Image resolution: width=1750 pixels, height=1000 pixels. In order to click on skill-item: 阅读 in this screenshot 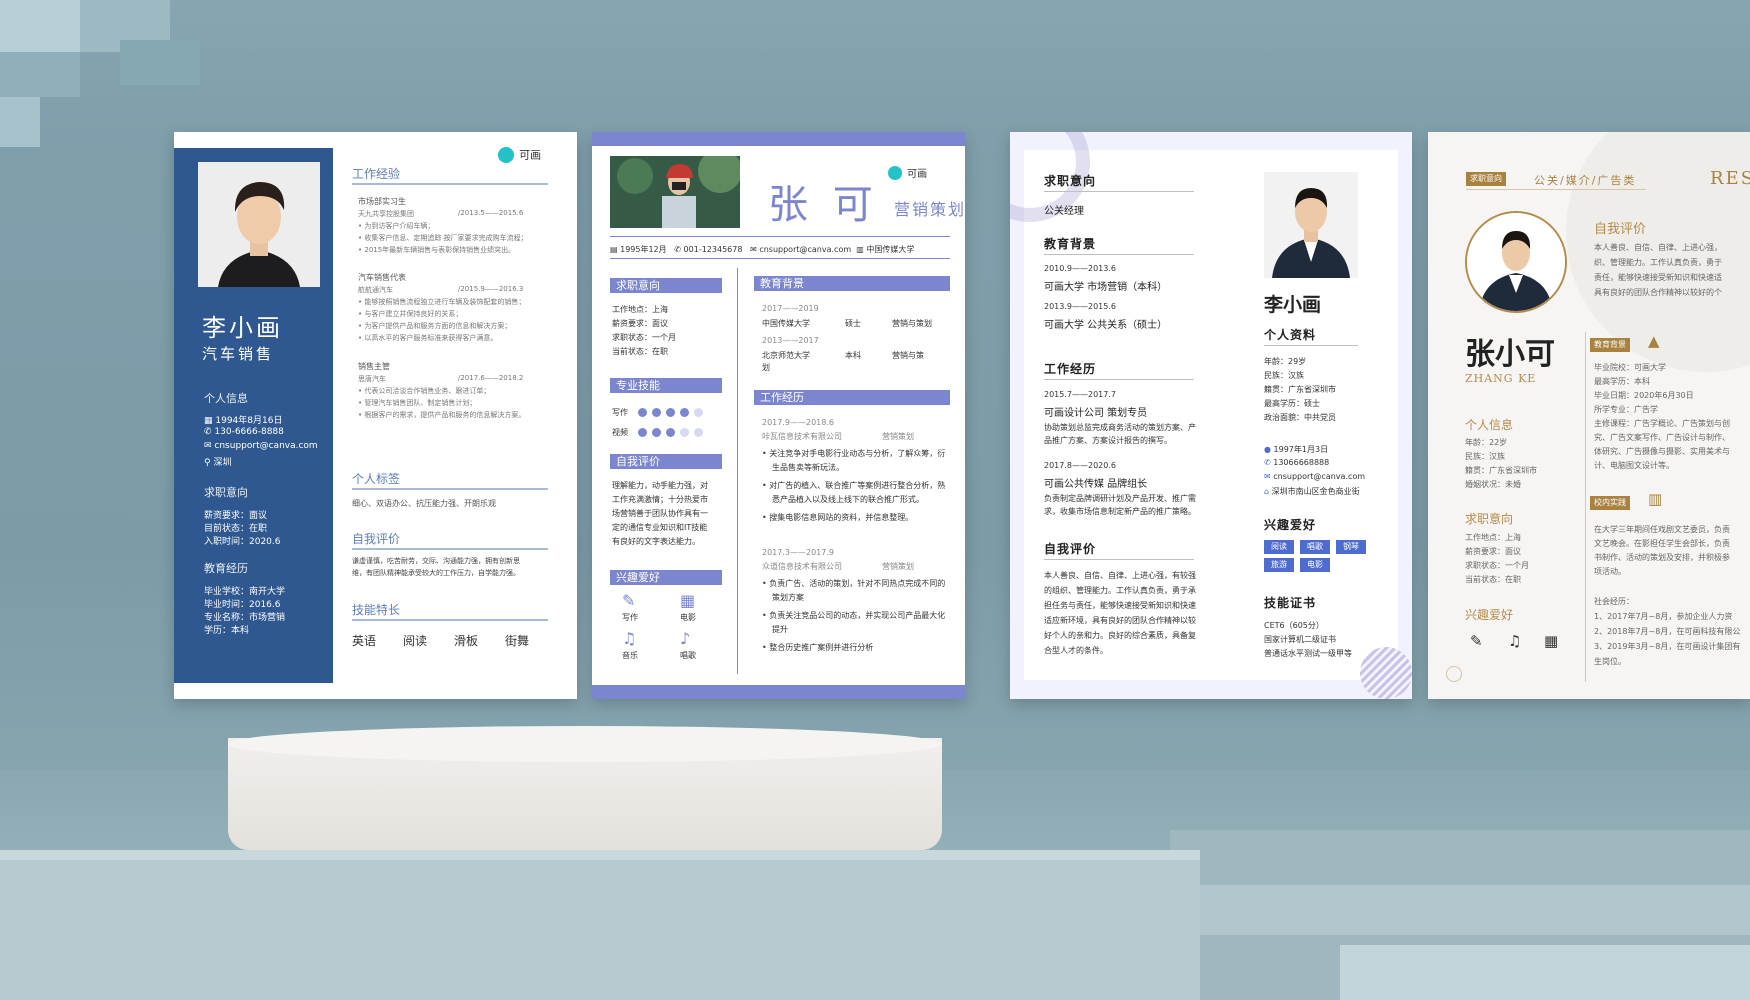, I will do `click(415, 641)`.